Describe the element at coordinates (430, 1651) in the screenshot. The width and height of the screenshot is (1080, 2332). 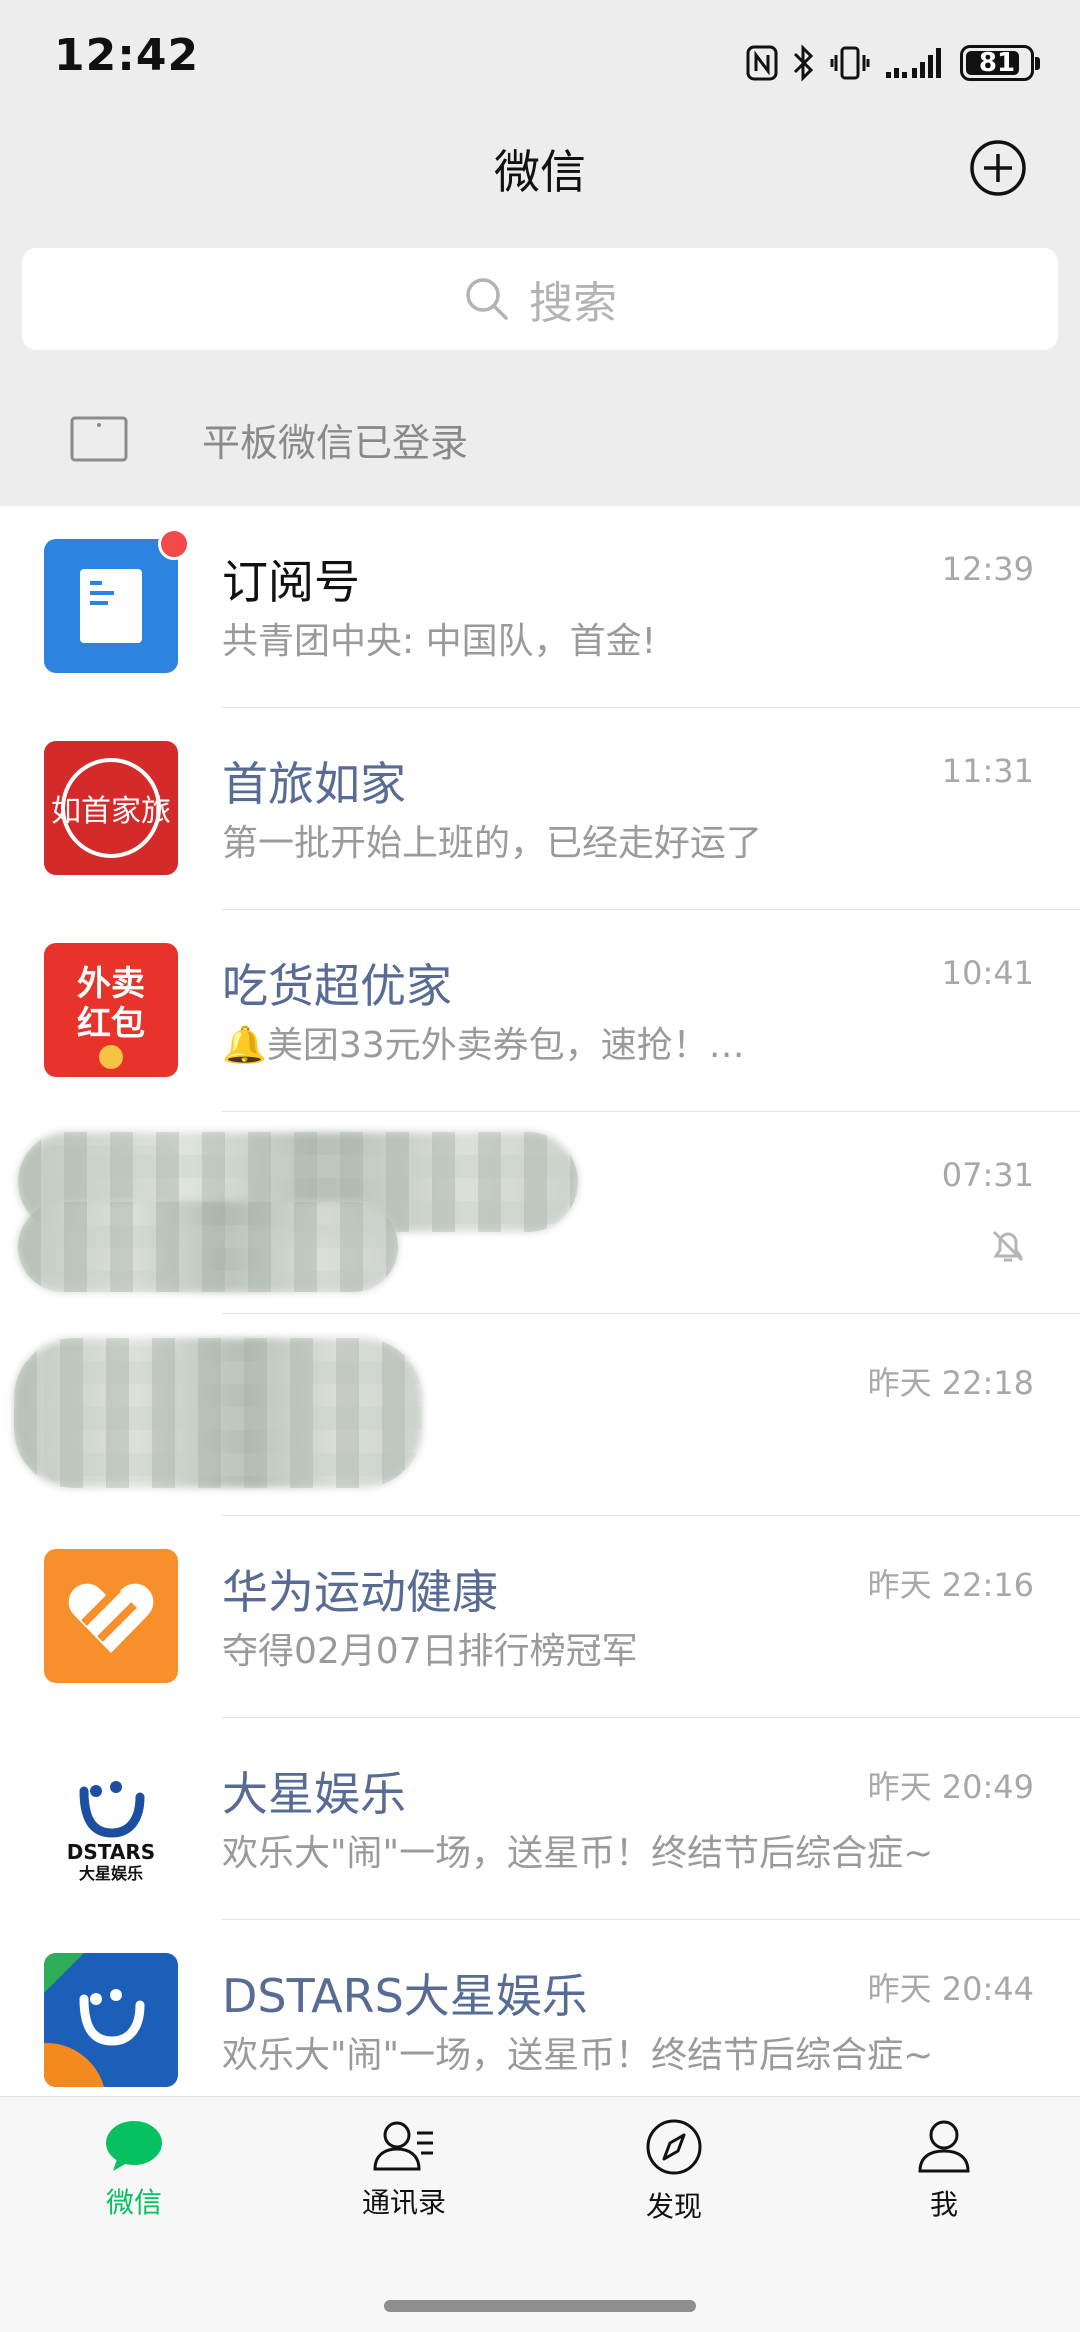
I see `chat-preview: 夺得02月07日排行榜冠军` at that location.